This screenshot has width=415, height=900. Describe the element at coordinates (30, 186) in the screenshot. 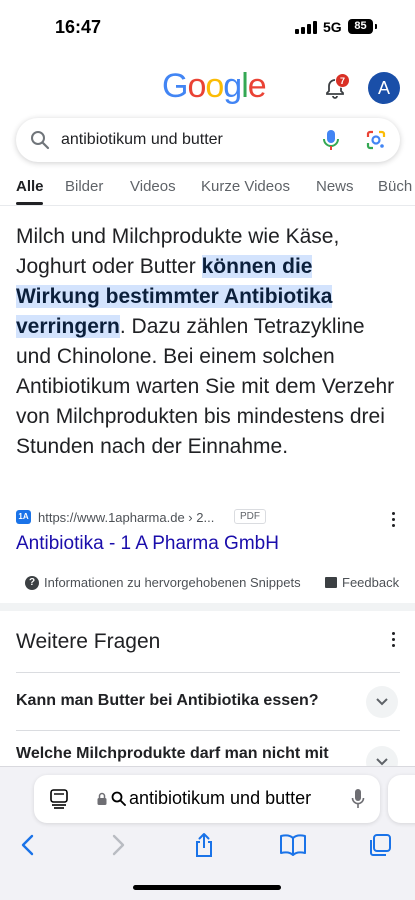

I see `tab-all: Alle` at that location.